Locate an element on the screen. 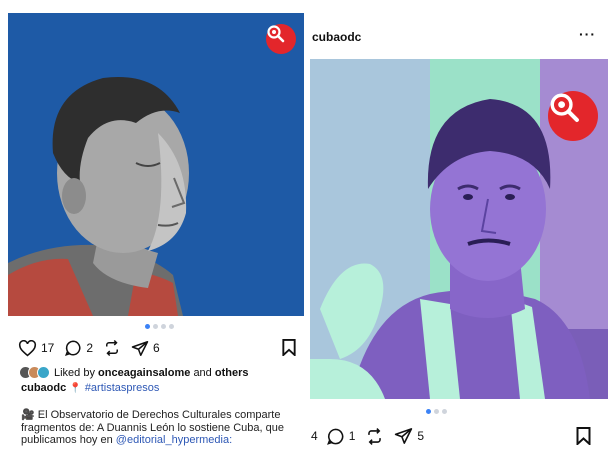 Image resolution: width=614 pixels, height=462 pixels. like-count: 4 is located at coordinates (314, 436).